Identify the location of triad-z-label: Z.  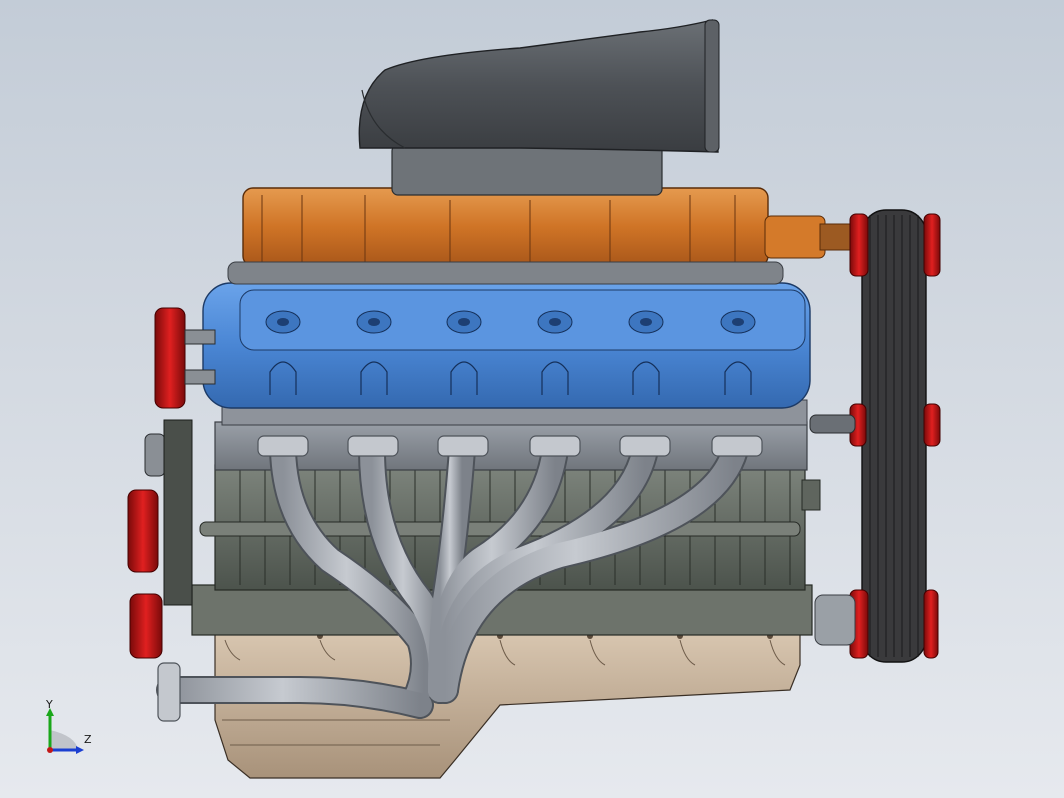
(88, 739).